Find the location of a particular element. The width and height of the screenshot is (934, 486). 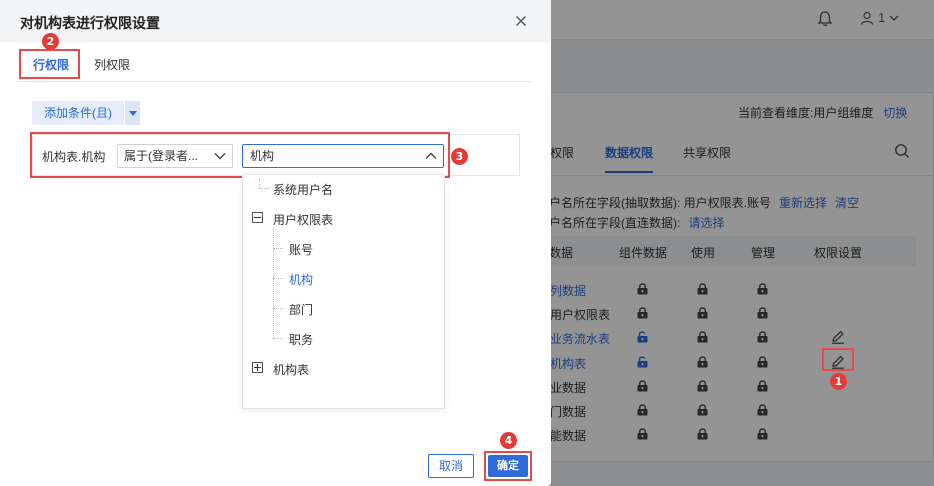

tree-node-org-table: 机构表 is located at coordinates (291, 369).